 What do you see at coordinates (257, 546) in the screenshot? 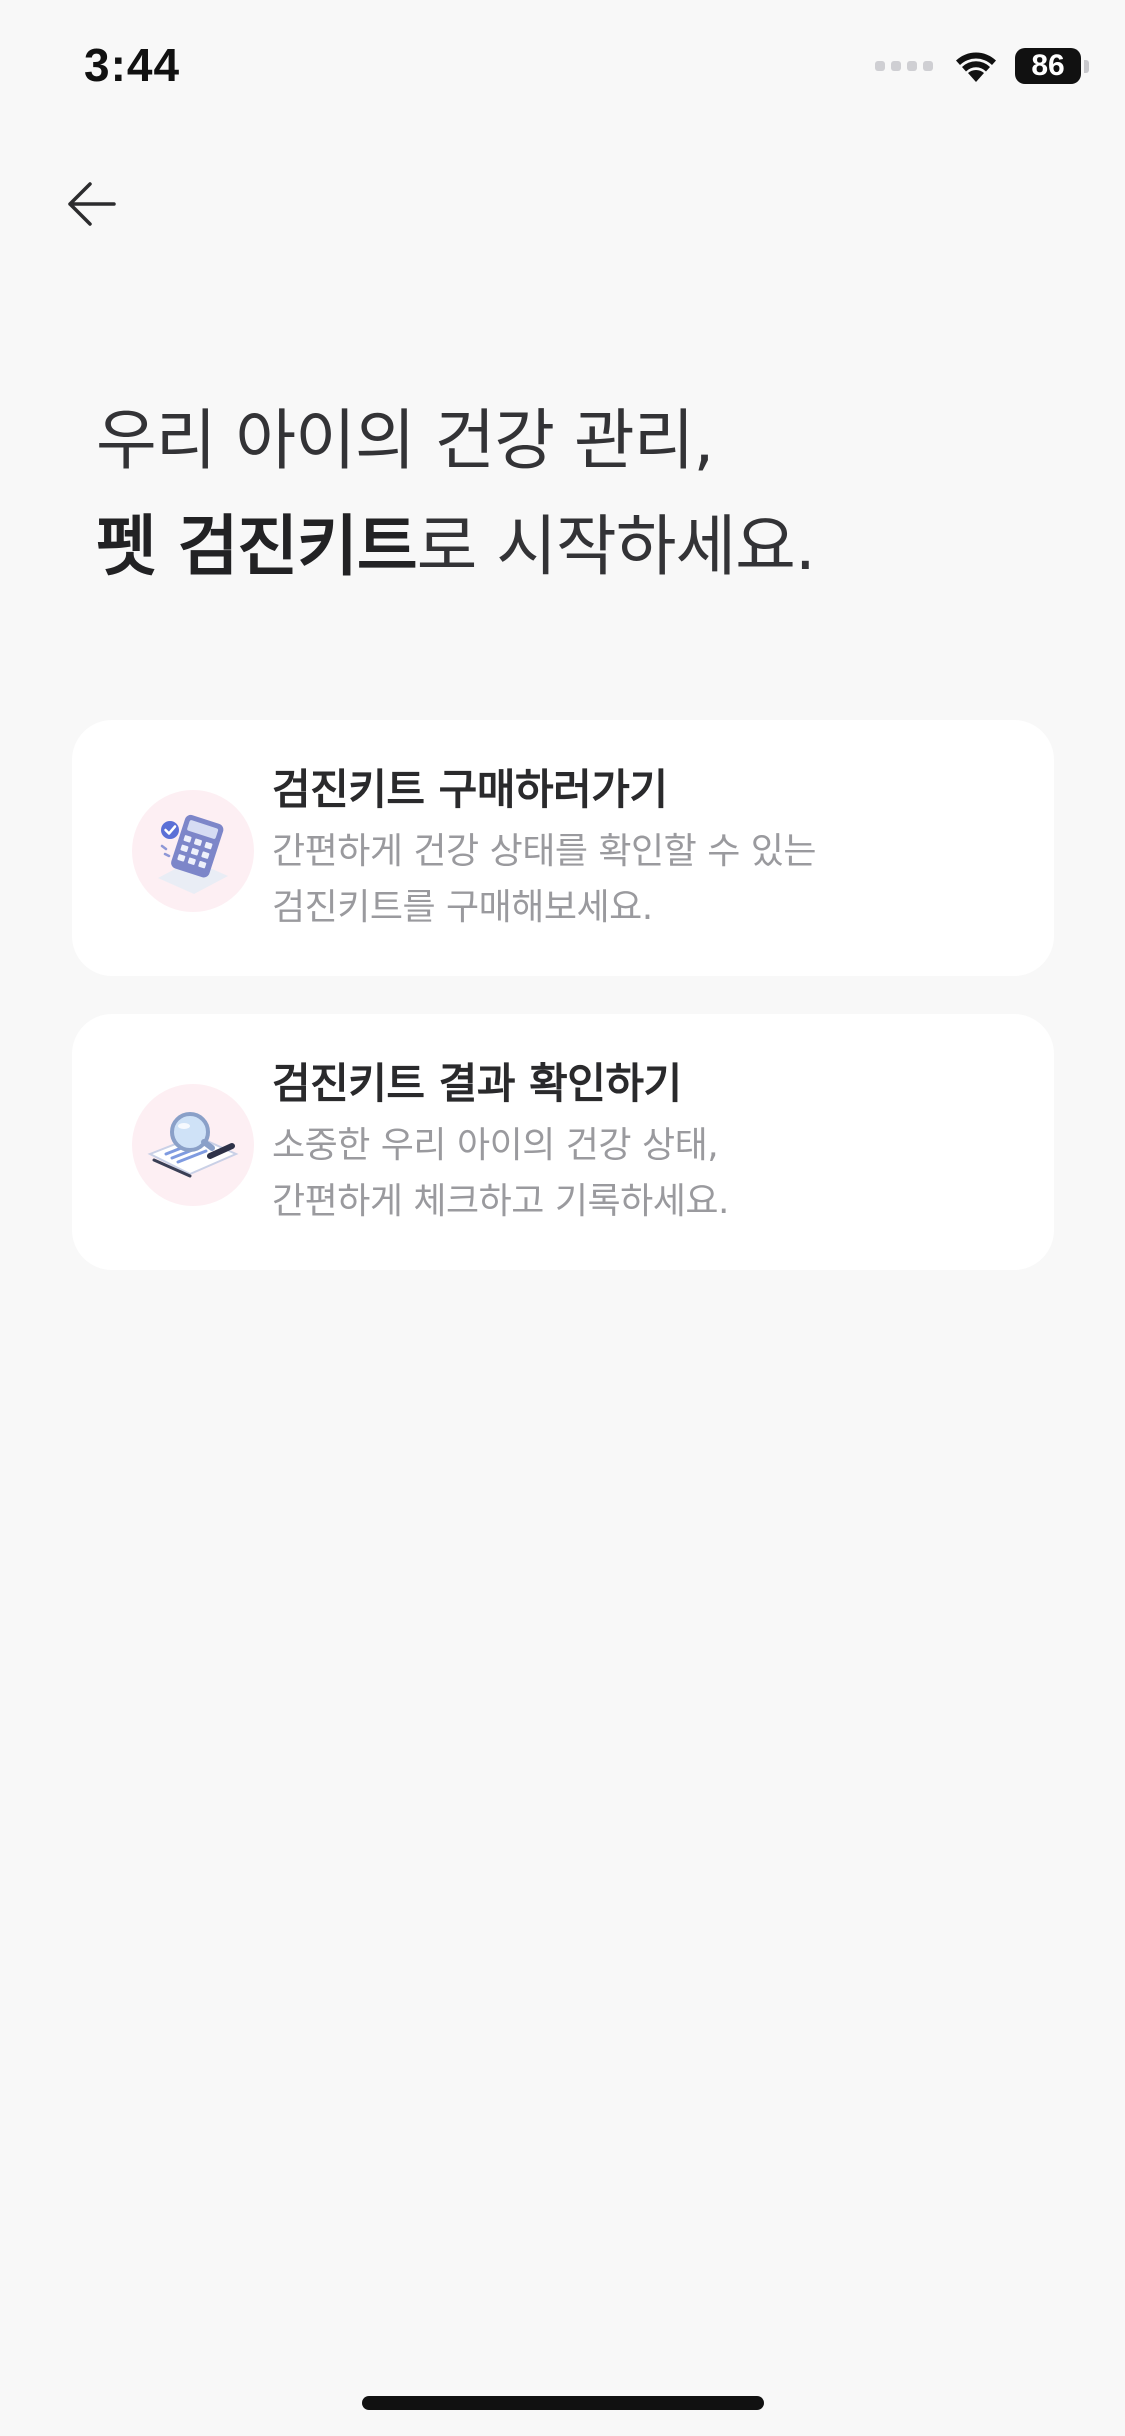
I see `headline-emphasis: 펫 검진키트` at bounding box center [257, 546].